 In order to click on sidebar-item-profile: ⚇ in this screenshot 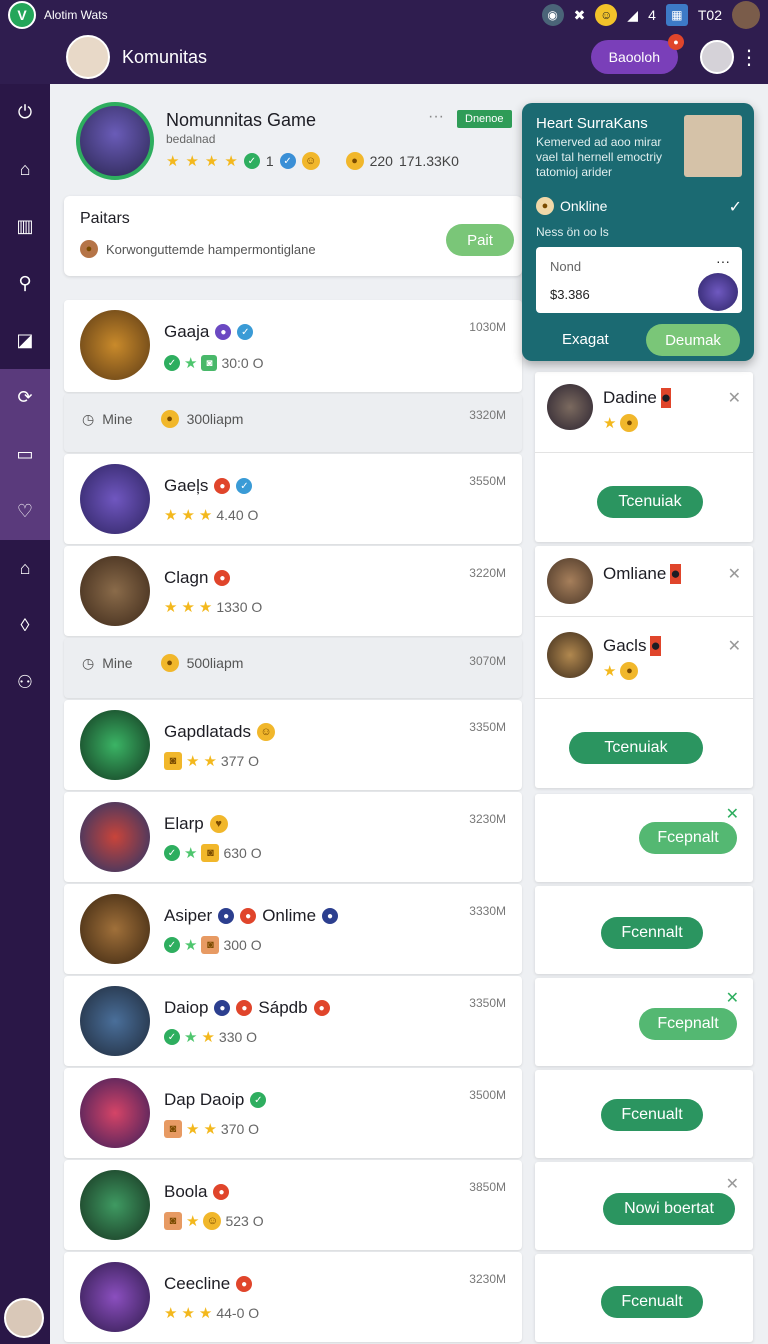, I will do `click(25, 682)`.